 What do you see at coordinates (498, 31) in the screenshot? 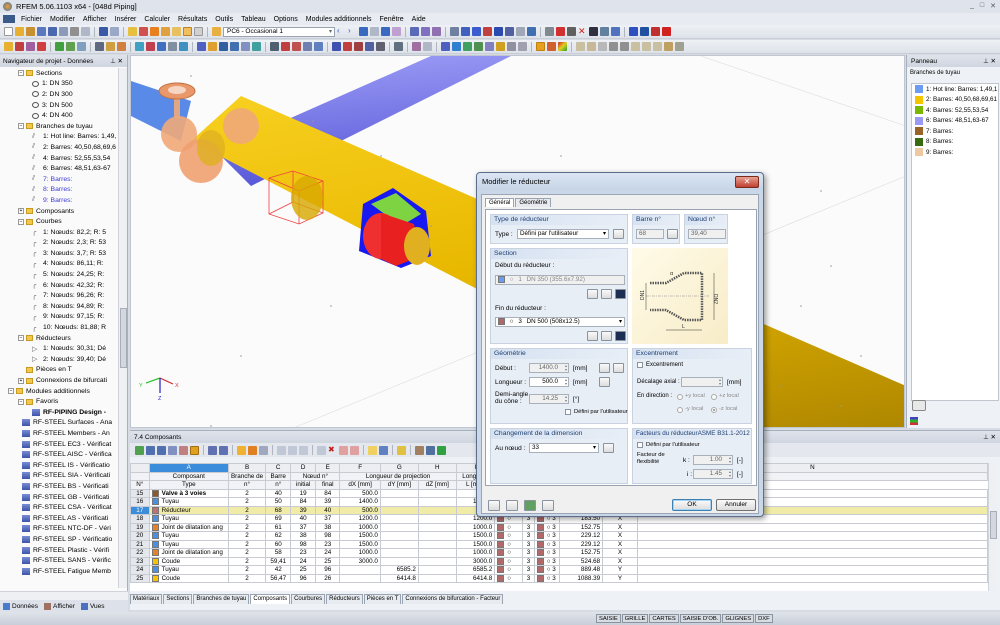
I see `view-y-icon` at bounding box center [498, 31].